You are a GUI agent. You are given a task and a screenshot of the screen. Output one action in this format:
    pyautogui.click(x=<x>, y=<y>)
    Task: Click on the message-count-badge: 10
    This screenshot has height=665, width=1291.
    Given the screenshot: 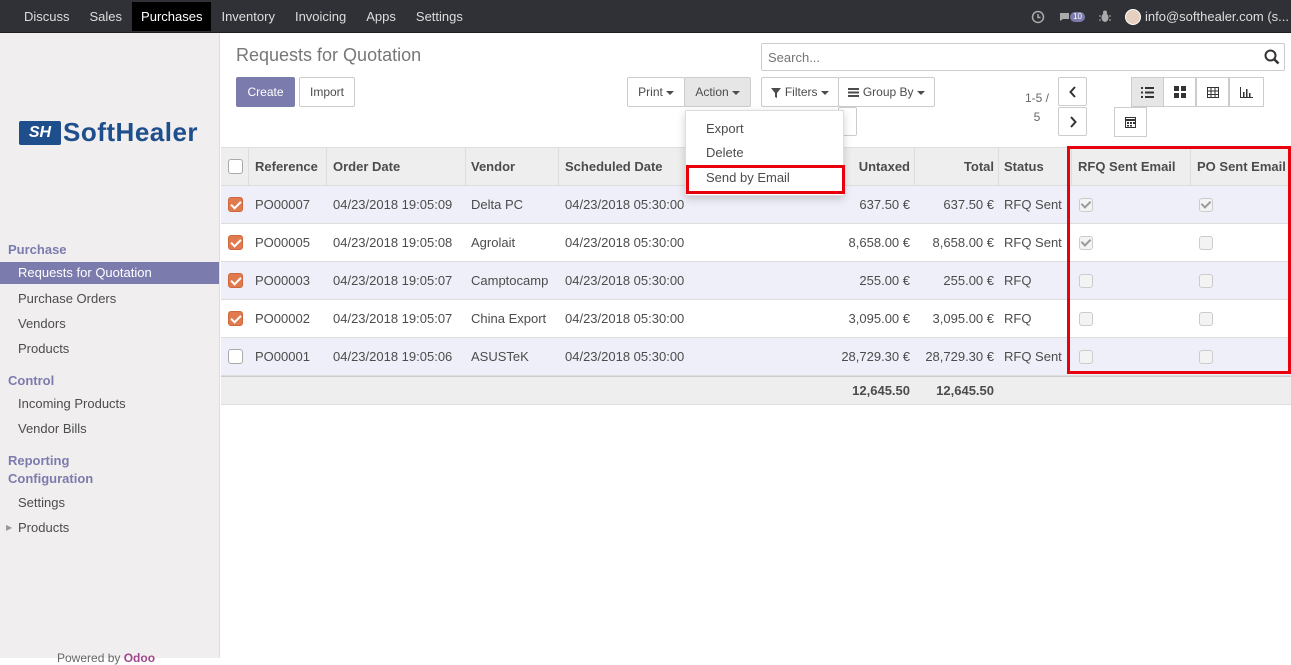 What is the action you would take?
    pyautogui.click(x=1078, y=16)
    